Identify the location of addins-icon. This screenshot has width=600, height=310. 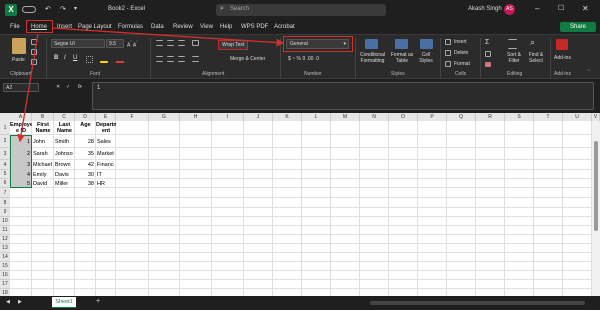
(562, 44).